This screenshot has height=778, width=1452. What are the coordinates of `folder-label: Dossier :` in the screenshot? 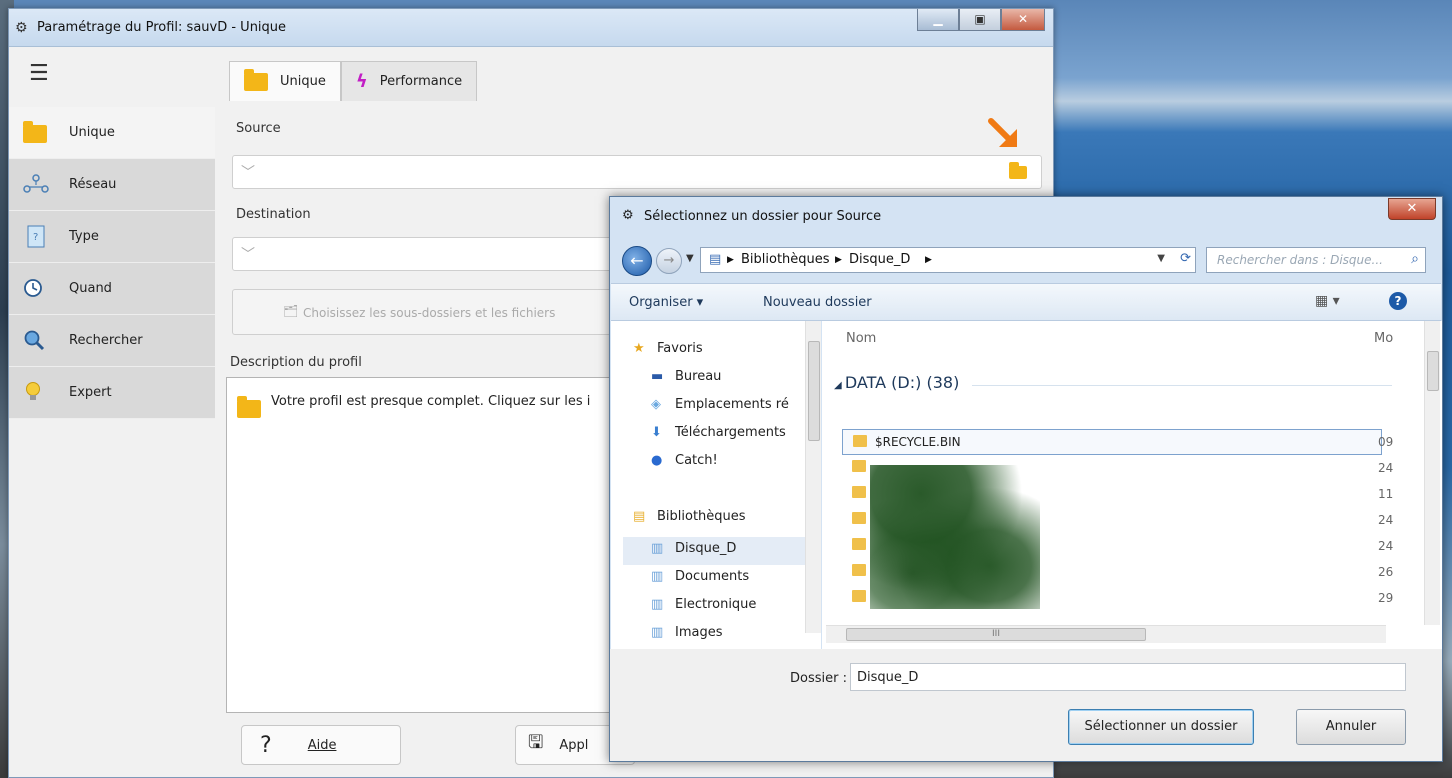 It's located at (818, 678).